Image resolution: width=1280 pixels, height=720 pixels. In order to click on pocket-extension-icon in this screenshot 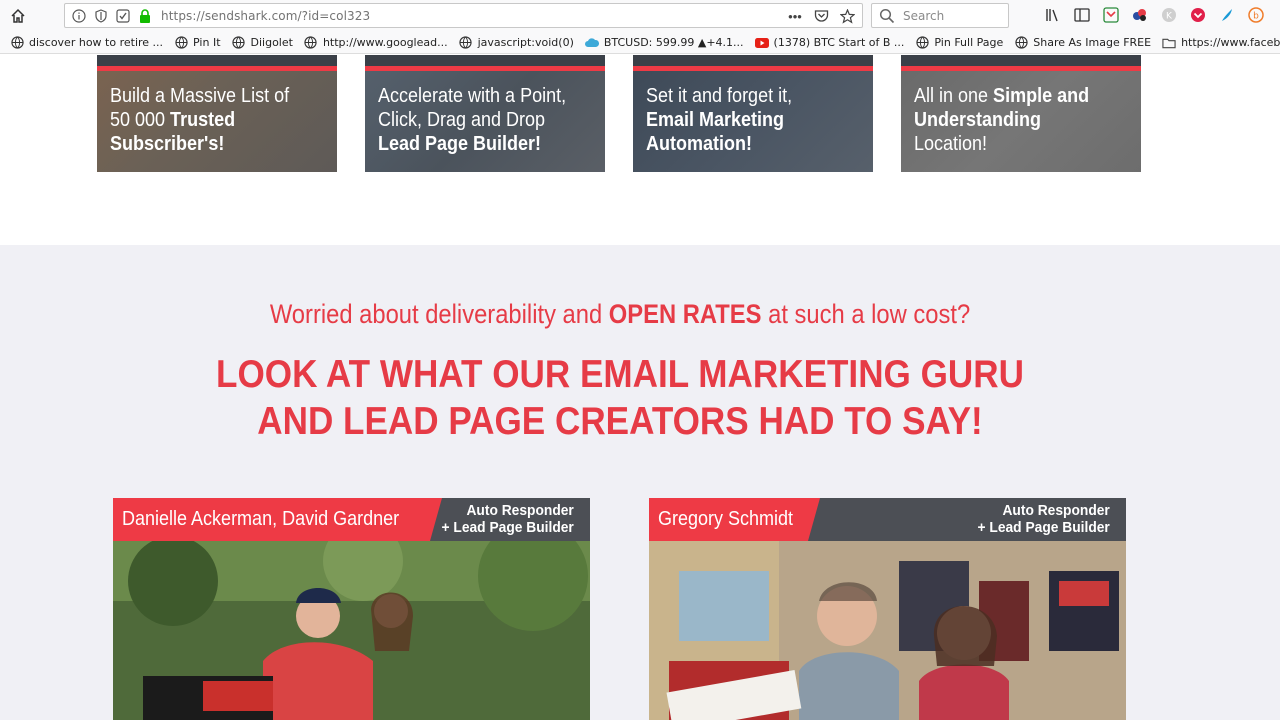, I will do `click(1111, 15)`.